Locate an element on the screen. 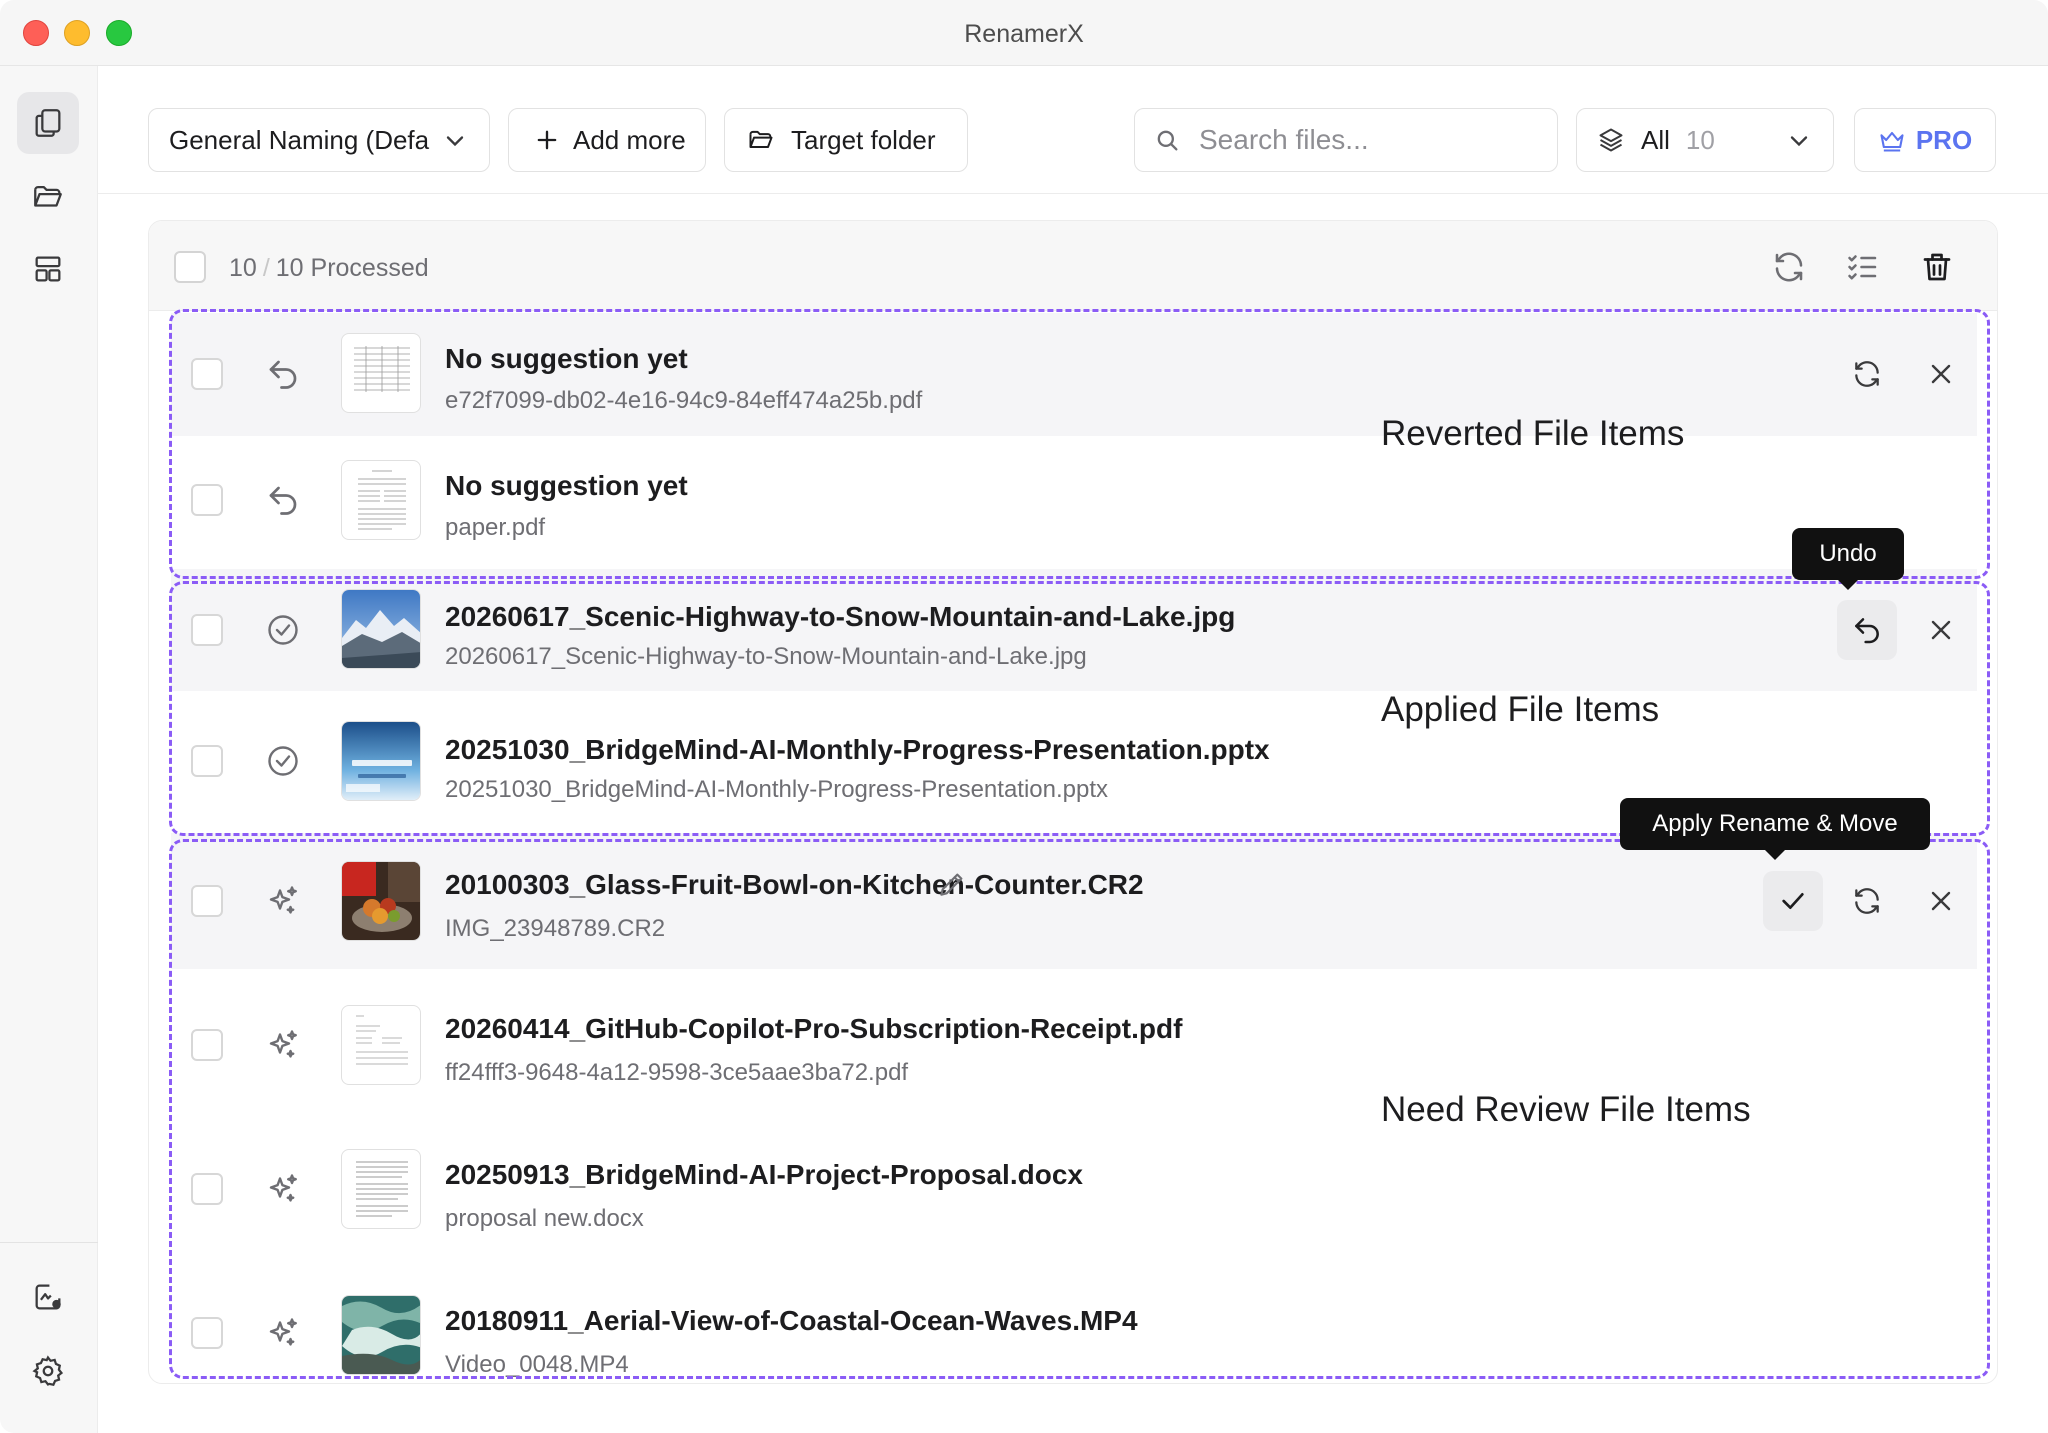  layout-icon is located at coordinates (48, 269).